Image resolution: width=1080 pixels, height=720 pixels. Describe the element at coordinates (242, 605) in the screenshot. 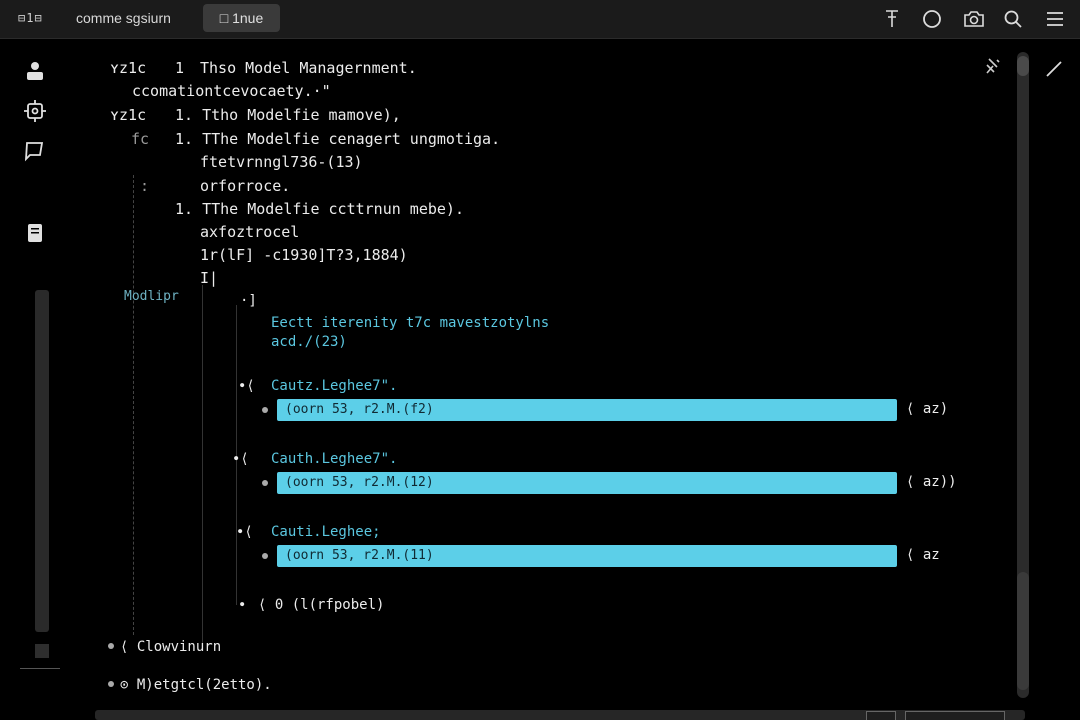

I see `footer-marker: ∙` at that location.